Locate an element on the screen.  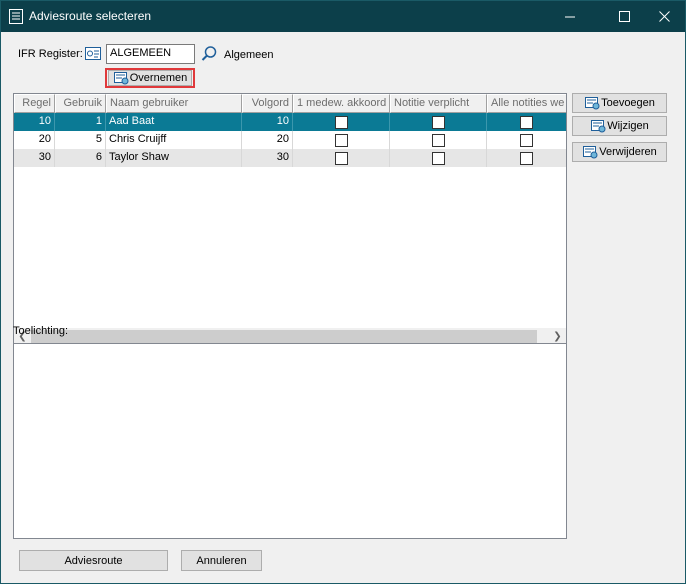
list-remove-icon is located at coordinates (590, 152).